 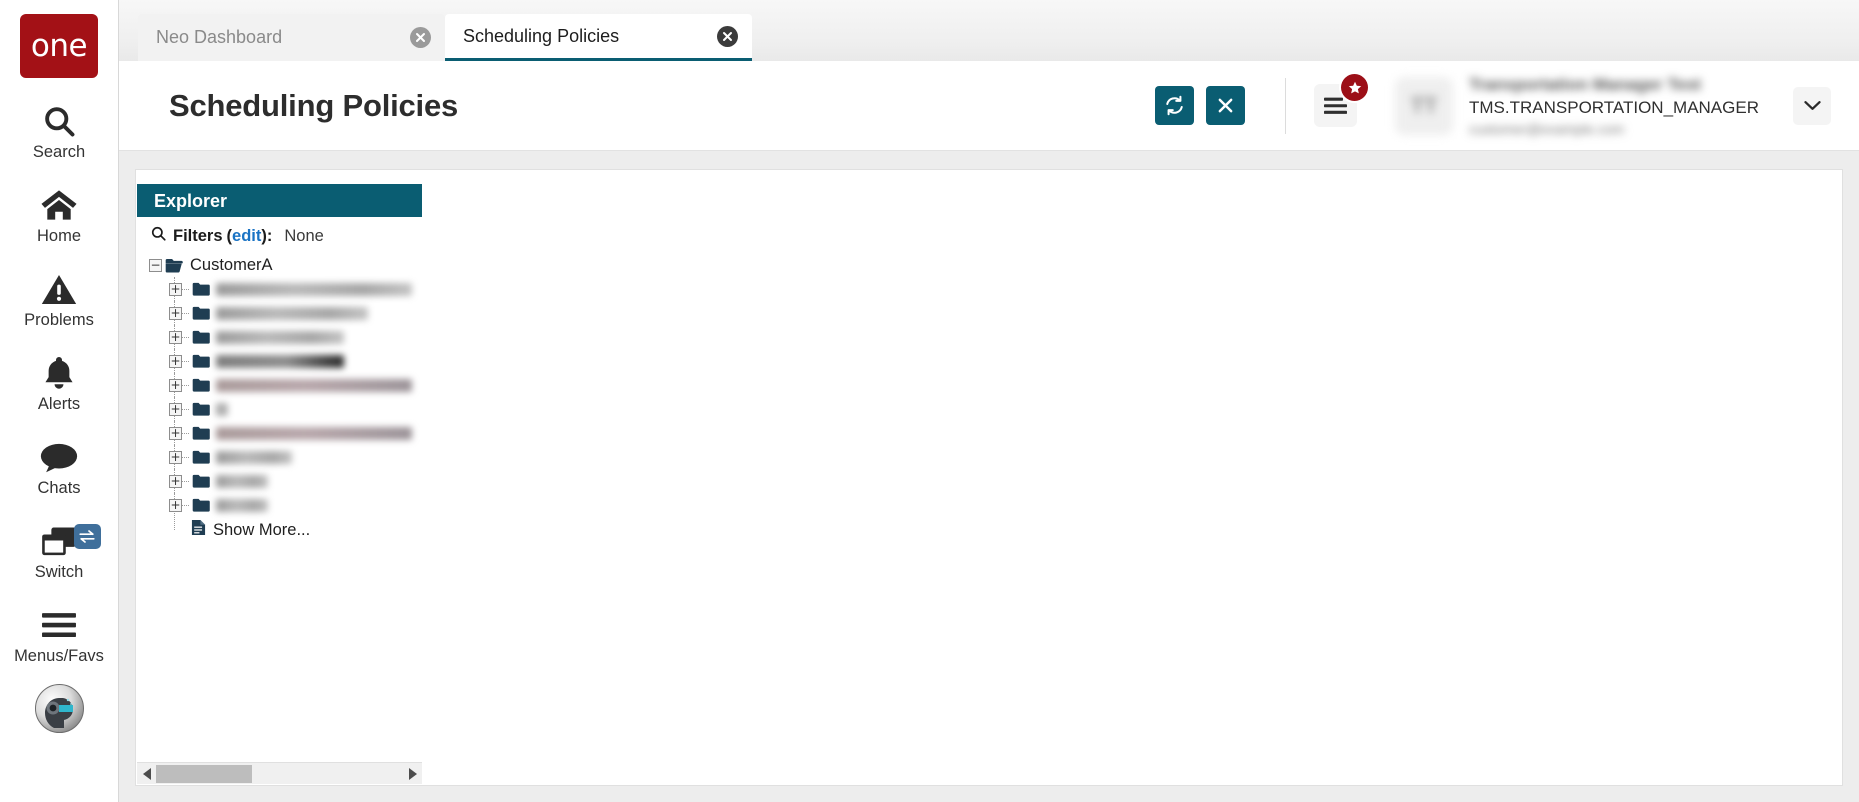 I want to click on close-x-icon, so click(x=1225, y=105).